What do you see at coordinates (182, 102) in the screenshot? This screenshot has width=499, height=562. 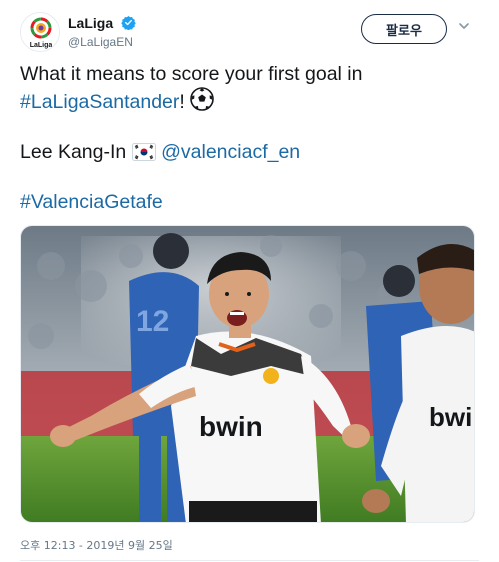 I see `exclamation: !` at bounding box center [182, 102].